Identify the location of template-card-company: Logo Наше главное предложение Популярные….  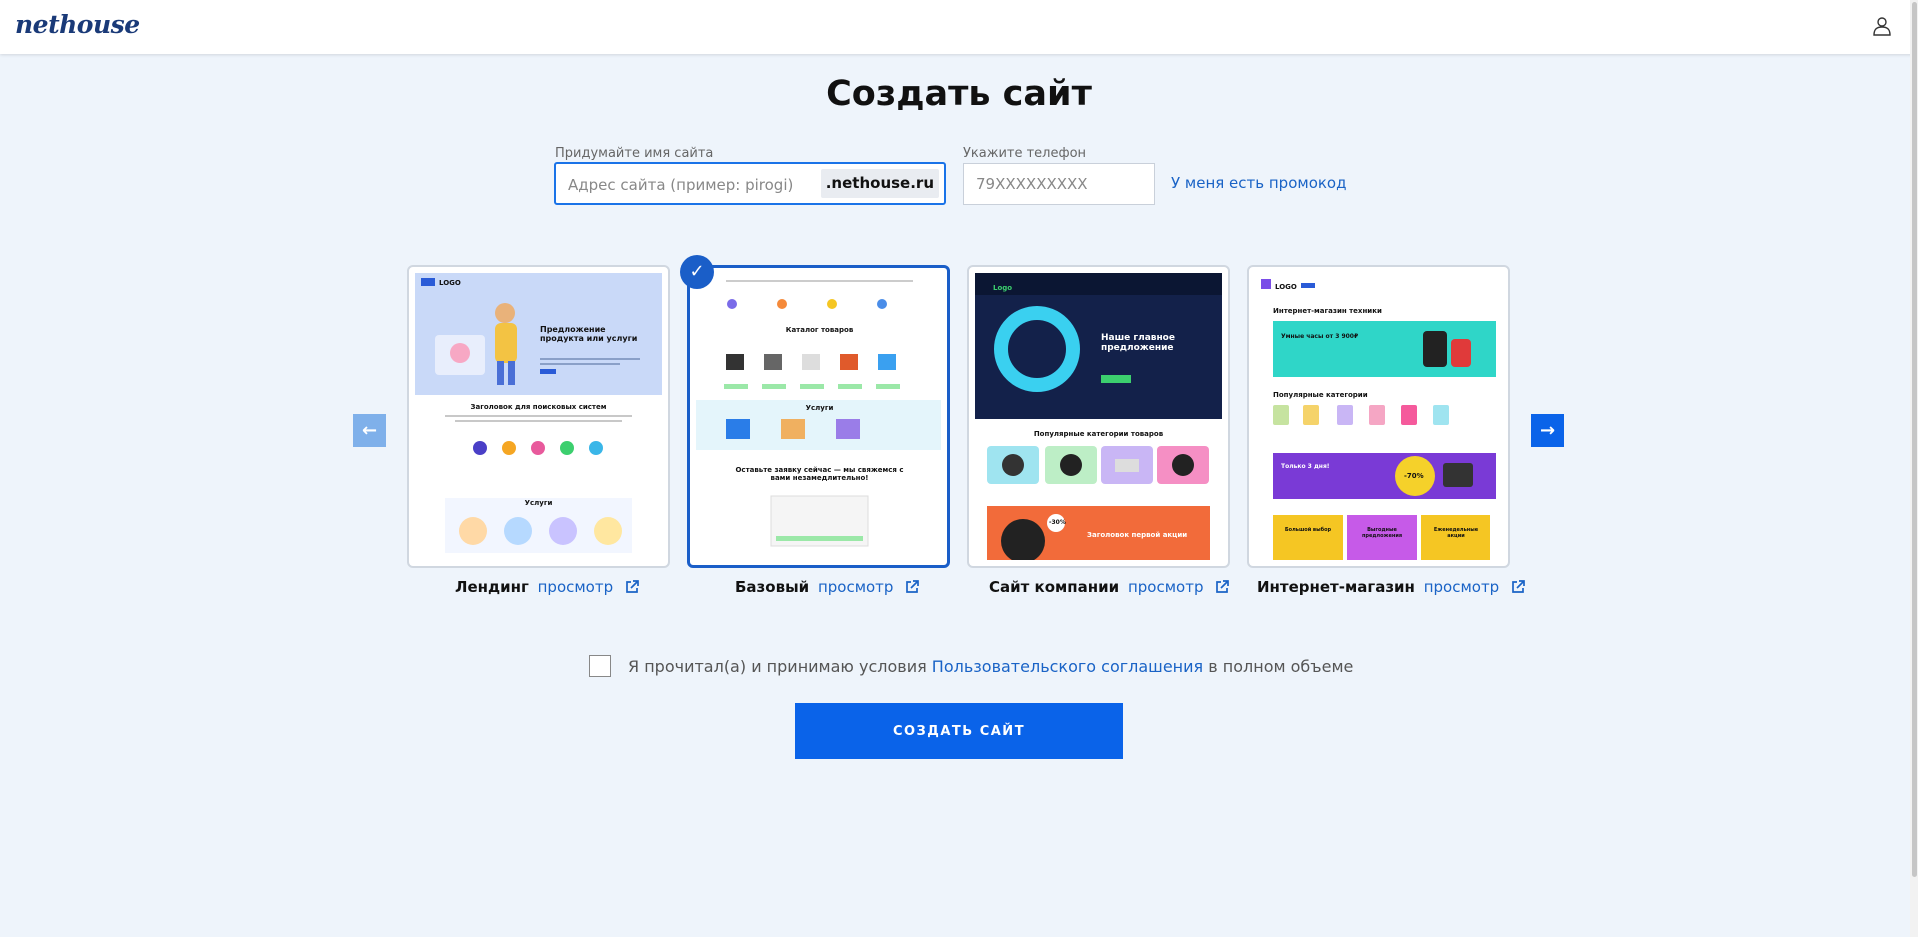
(1098, 416).